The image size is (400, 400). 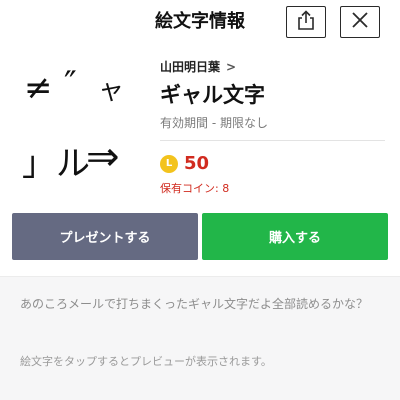 I want to click on product-name: ギャル文字, so click(x=212, y=95).